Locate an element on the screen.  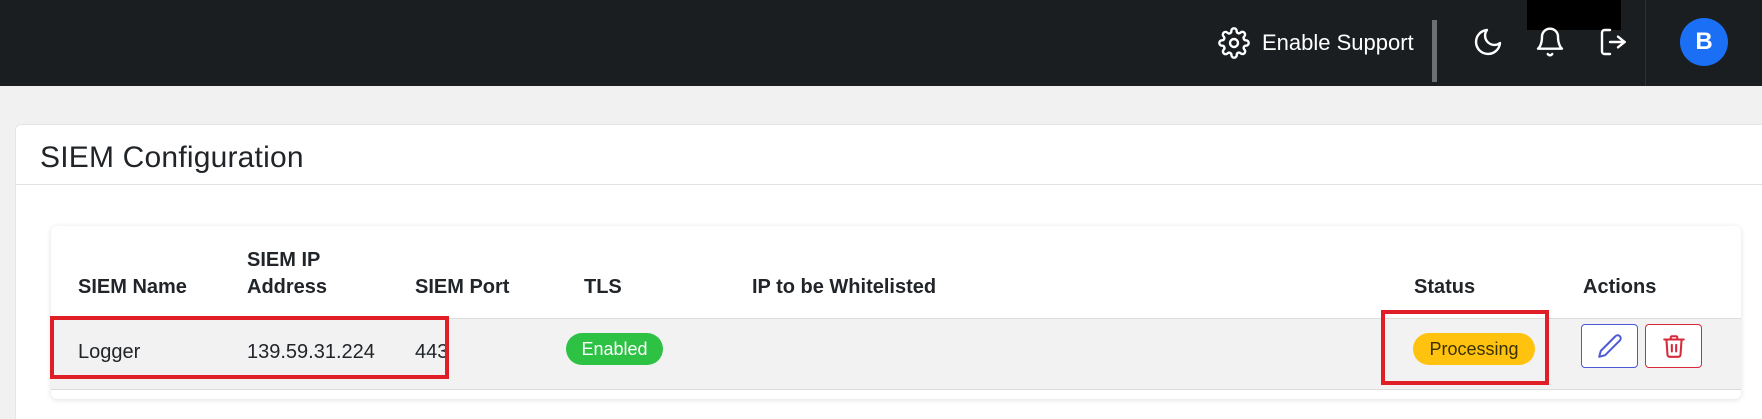
delete-button is located at coordinates (1673, 346).